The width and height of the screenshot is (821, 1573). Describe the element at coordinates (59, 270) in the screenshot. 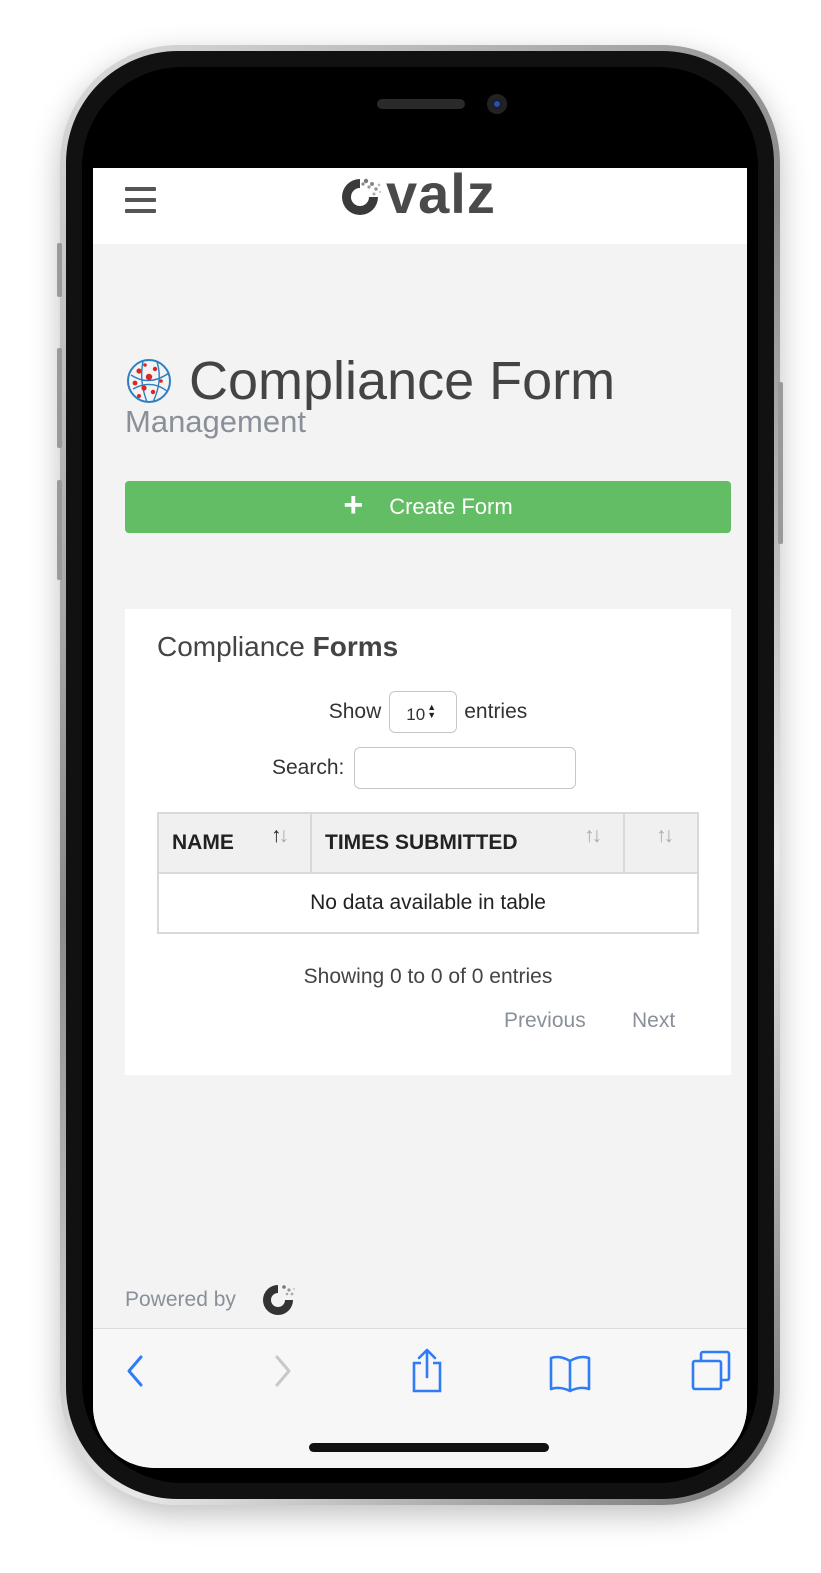

I see `mute-switch` at that location.